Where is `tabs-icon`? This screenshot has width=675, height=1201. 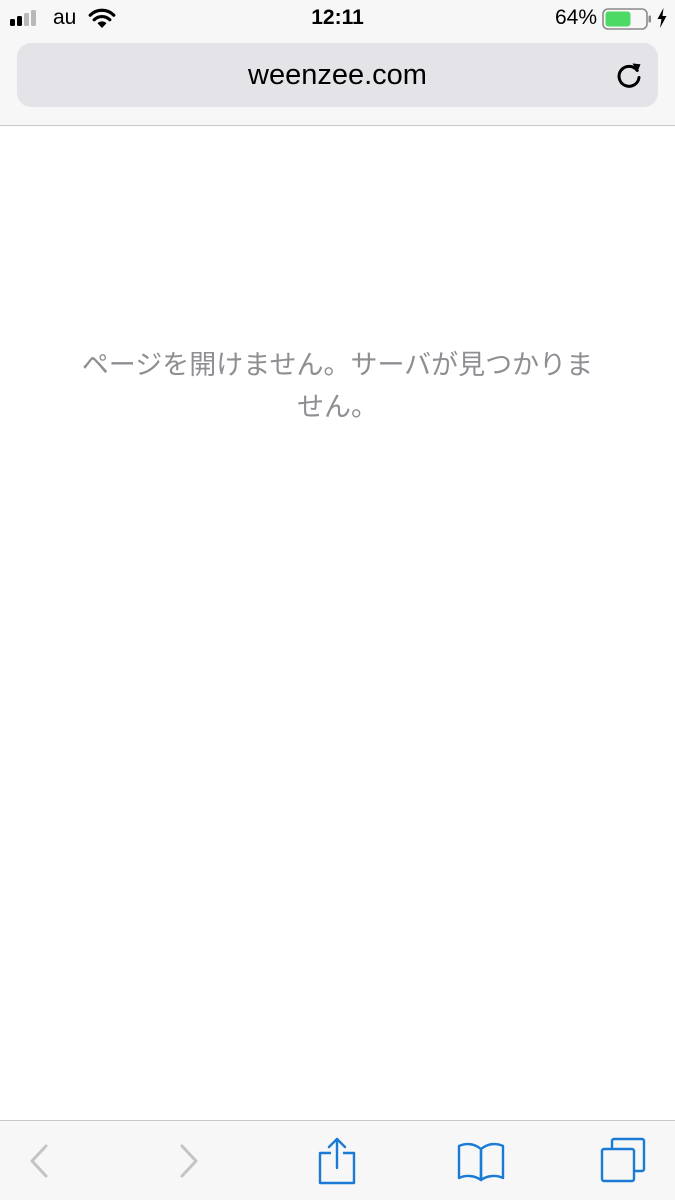 tabs-icon is located at coordinates (623, 1161).